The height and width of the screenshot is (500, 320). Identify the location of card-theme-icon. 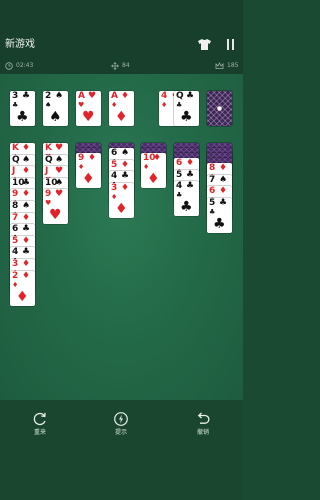
(204, 44).